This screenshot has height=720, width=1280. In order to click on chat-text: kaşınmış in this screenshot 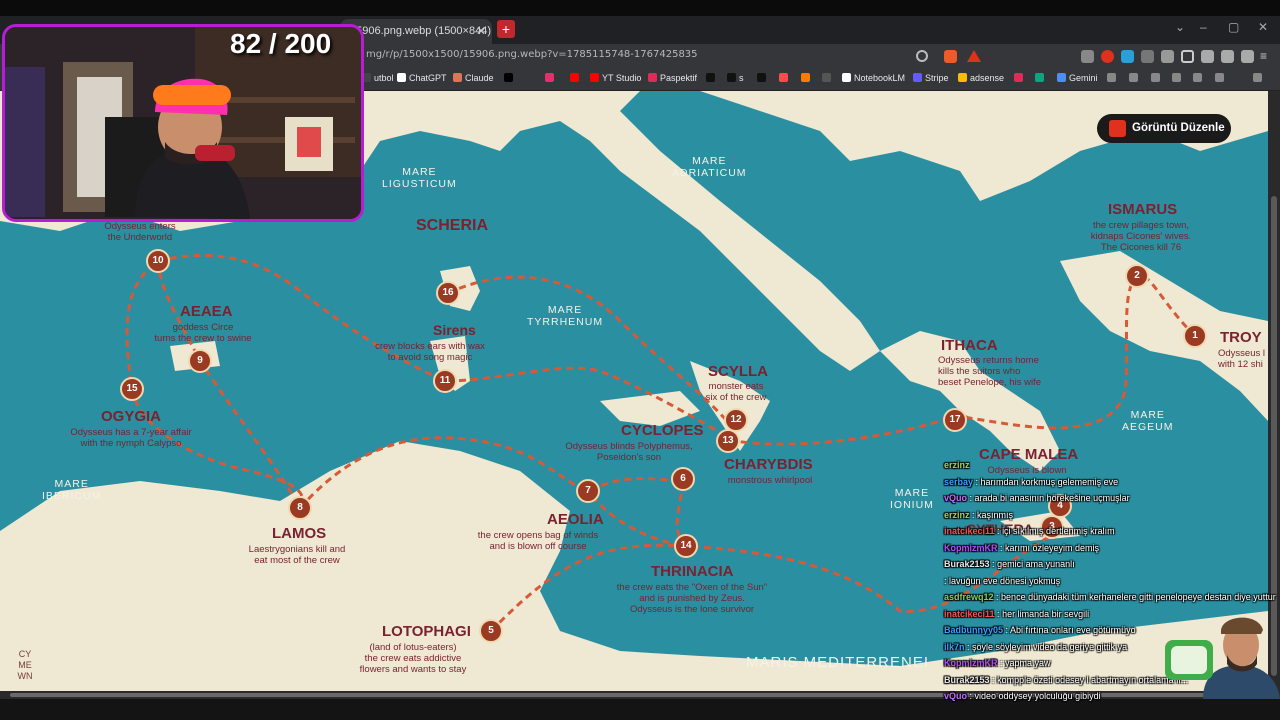, I will do `click(995, 514)`.